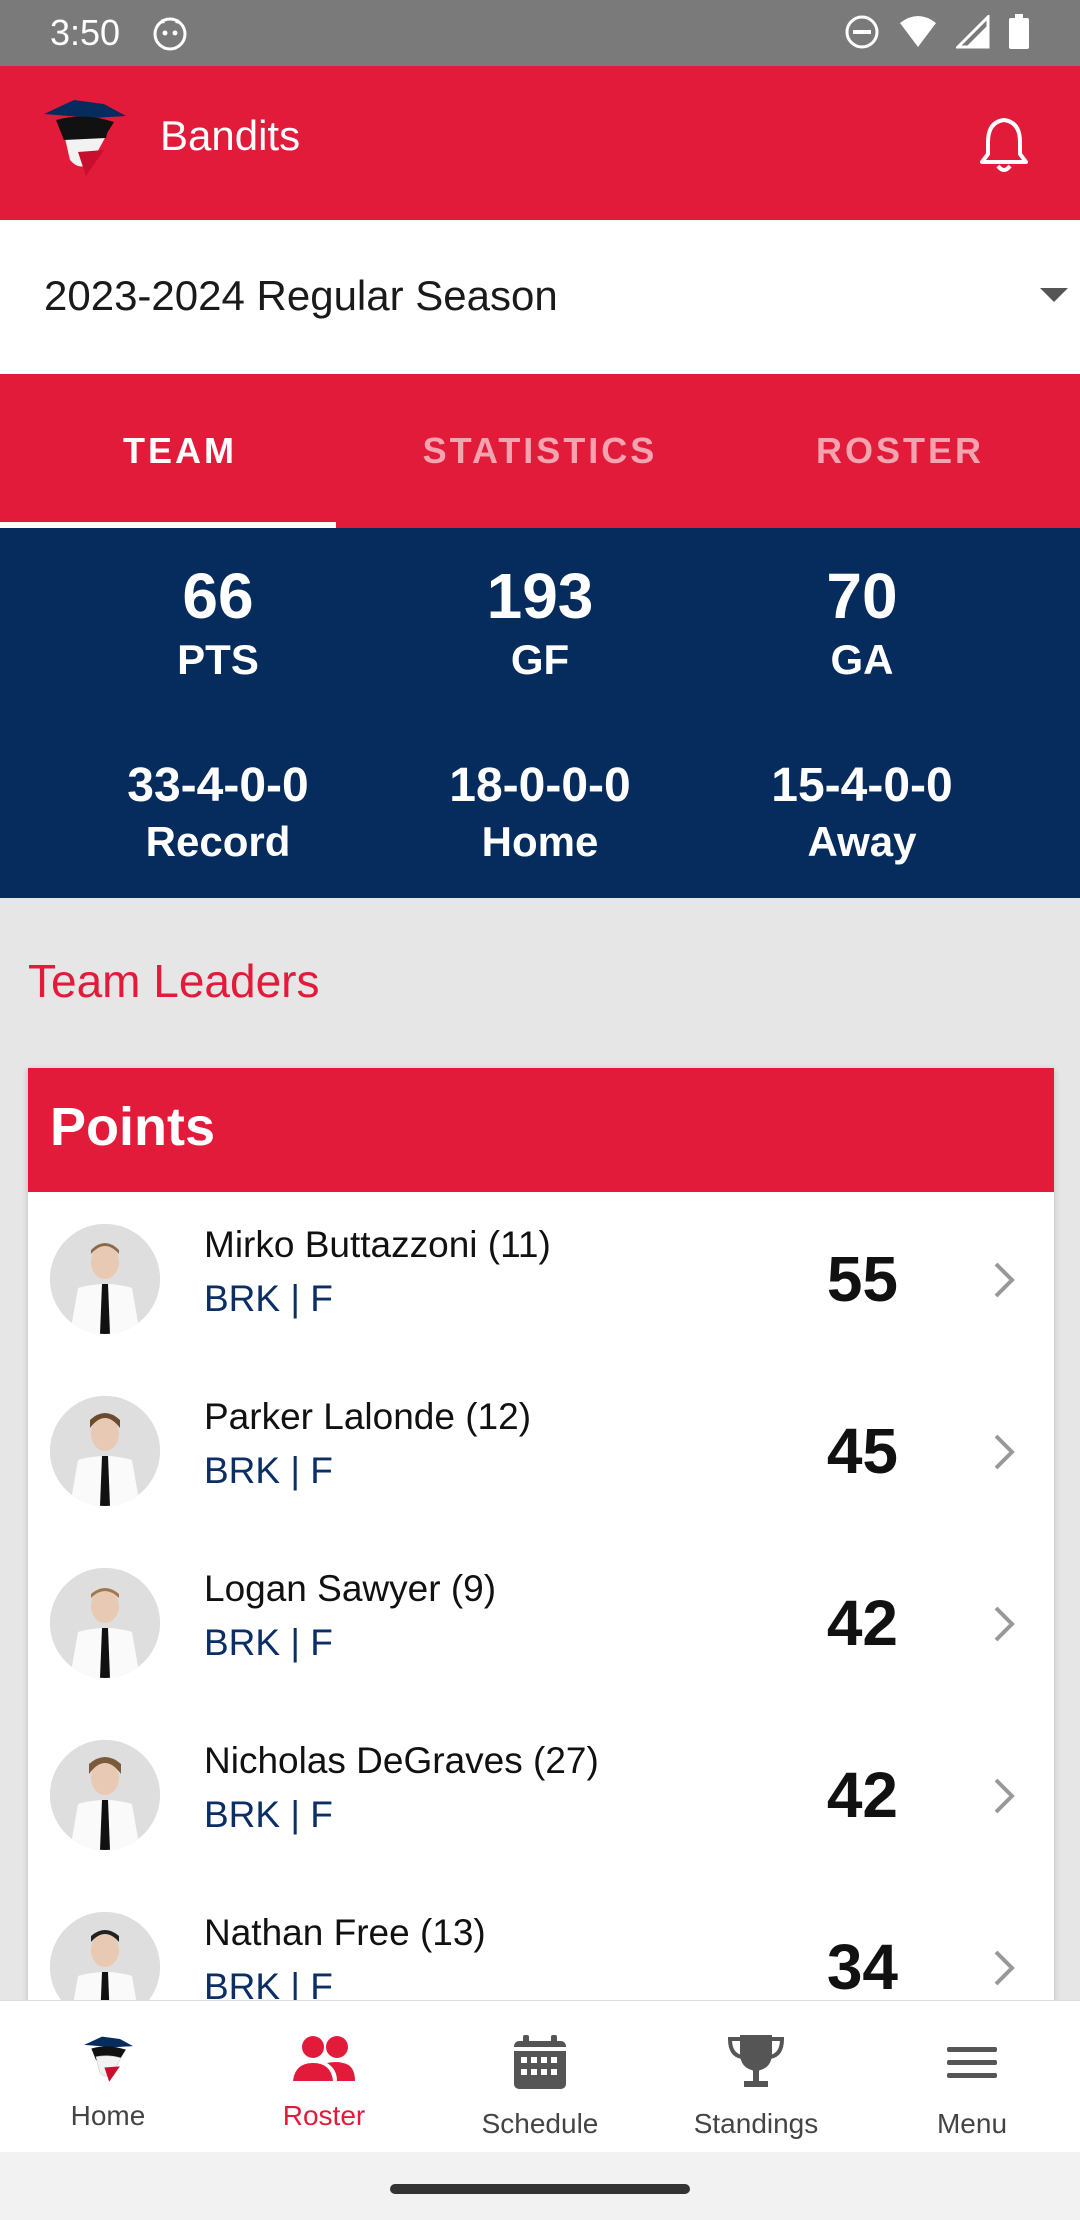 This screenshot has width=1080, height=2220. I want to click on tab-statistics: STATISTICS, so click(540, 451).